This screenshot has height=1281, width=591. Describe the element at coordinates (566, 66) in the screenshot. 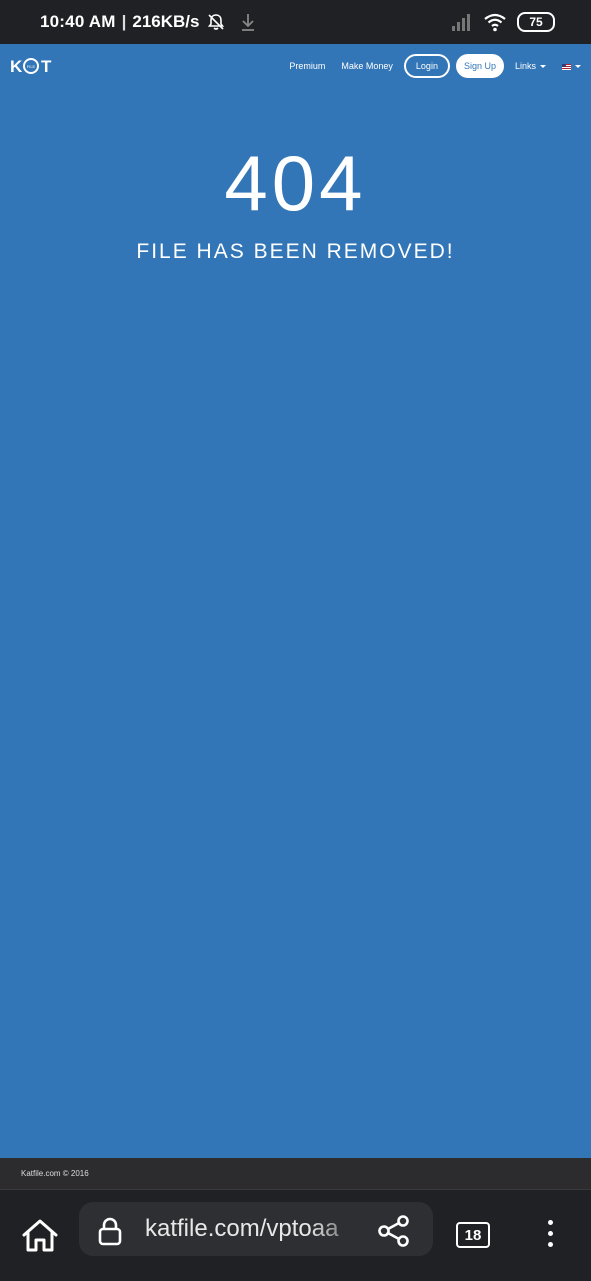

I see `us-flag-icon` at that location.